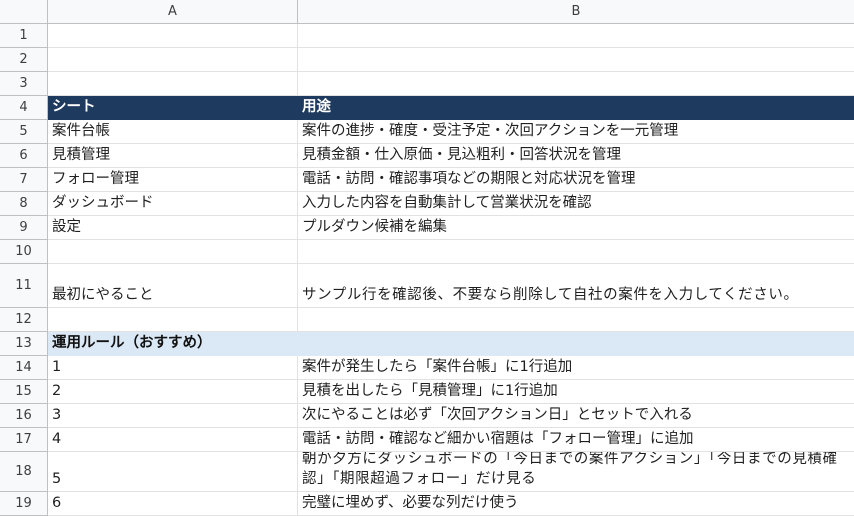 Image resolution: width=854 pixels, height=516 pixels. I want to click on table-row: 3, so click(427, 84).